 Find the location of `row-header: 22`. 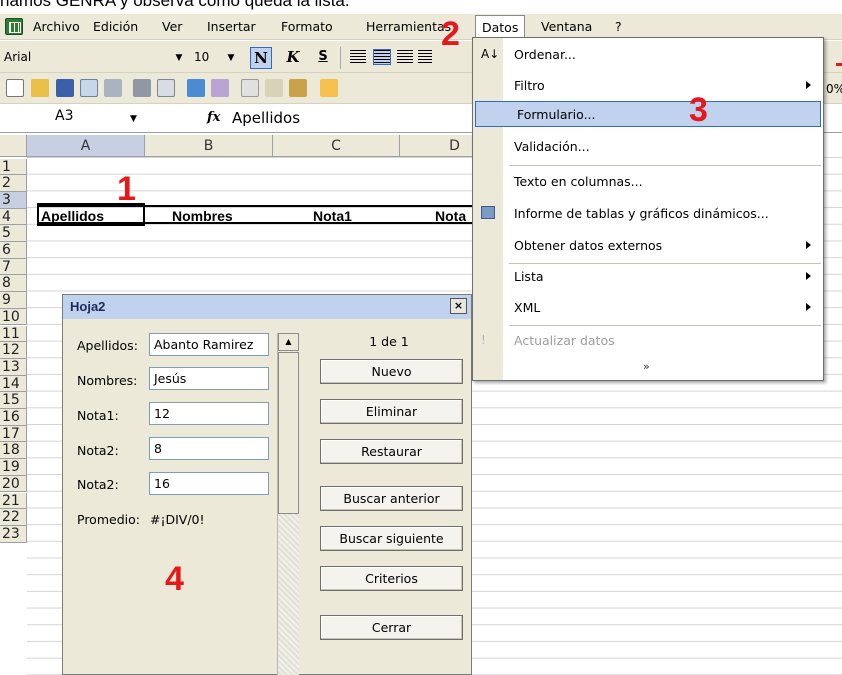

row-header: 22 is located at coordinates (13, 517).